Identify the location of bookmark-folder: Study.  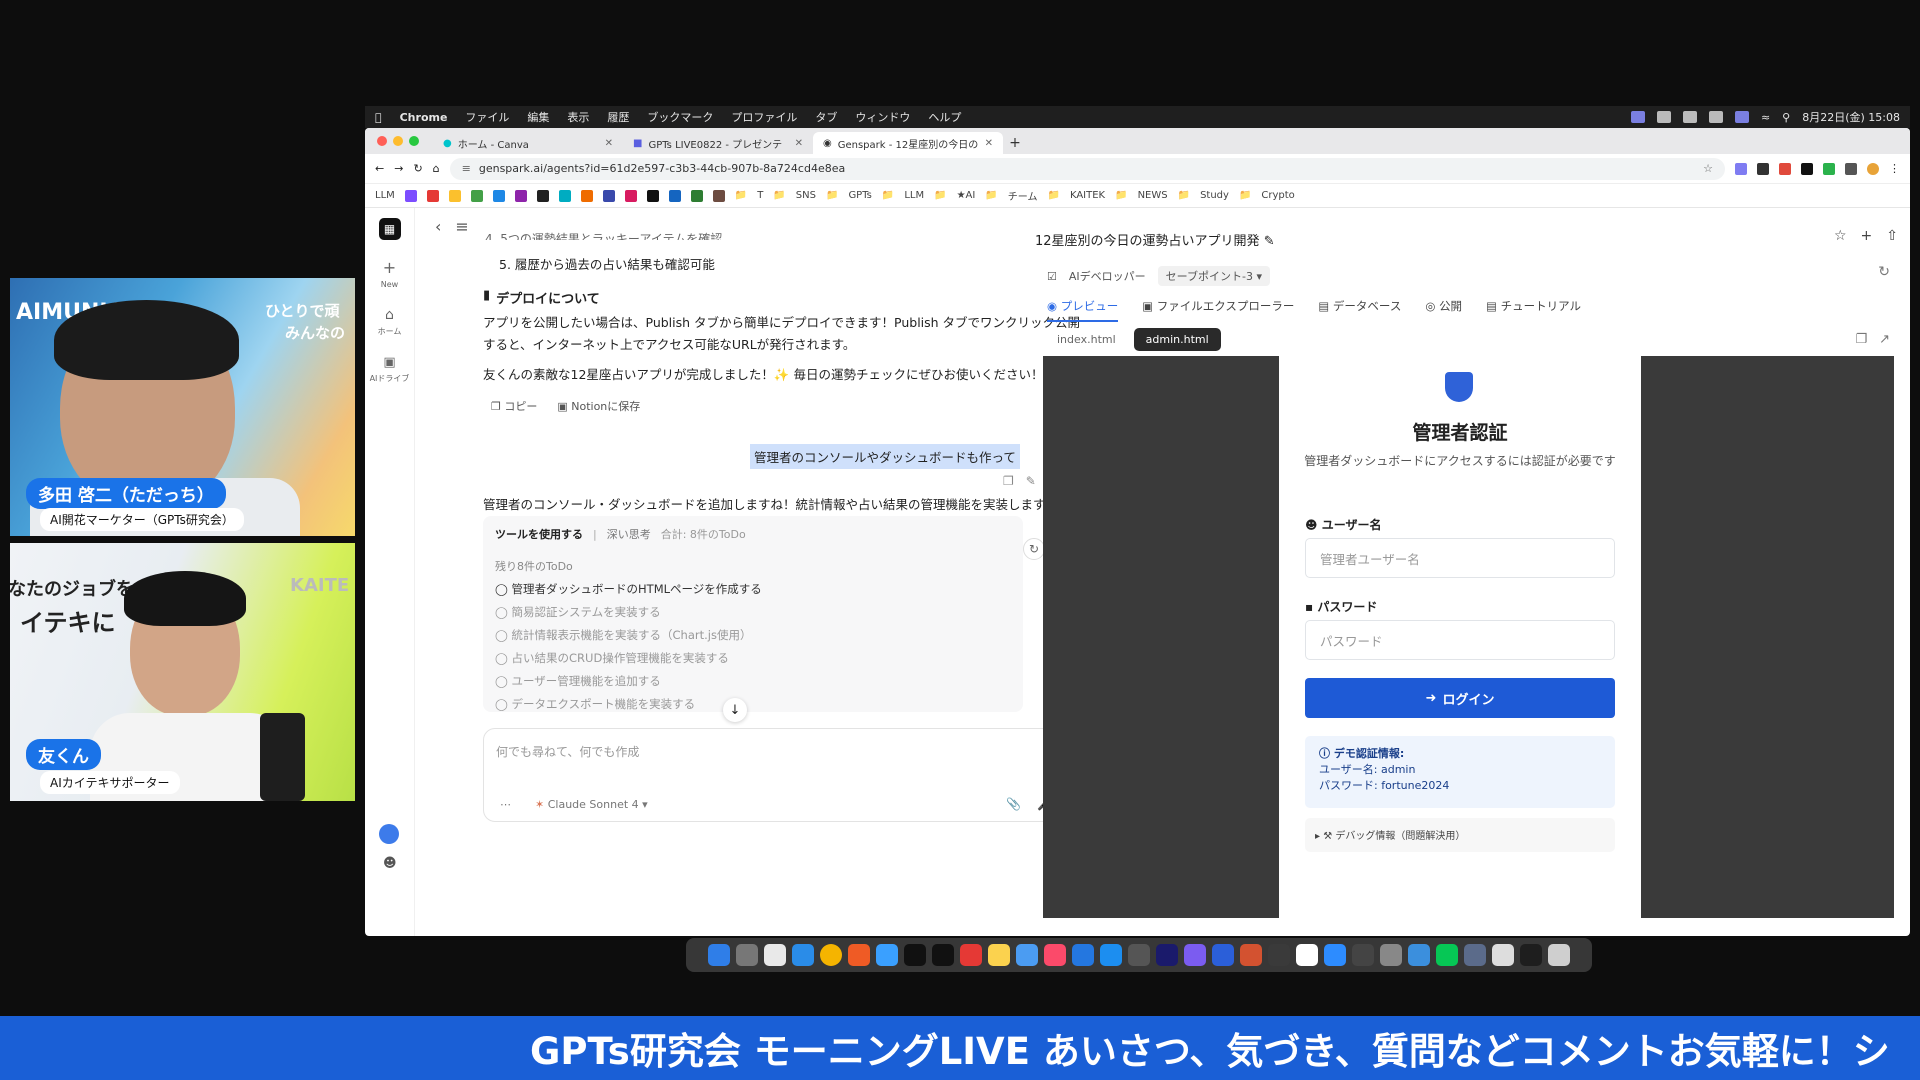
(1214, 195).